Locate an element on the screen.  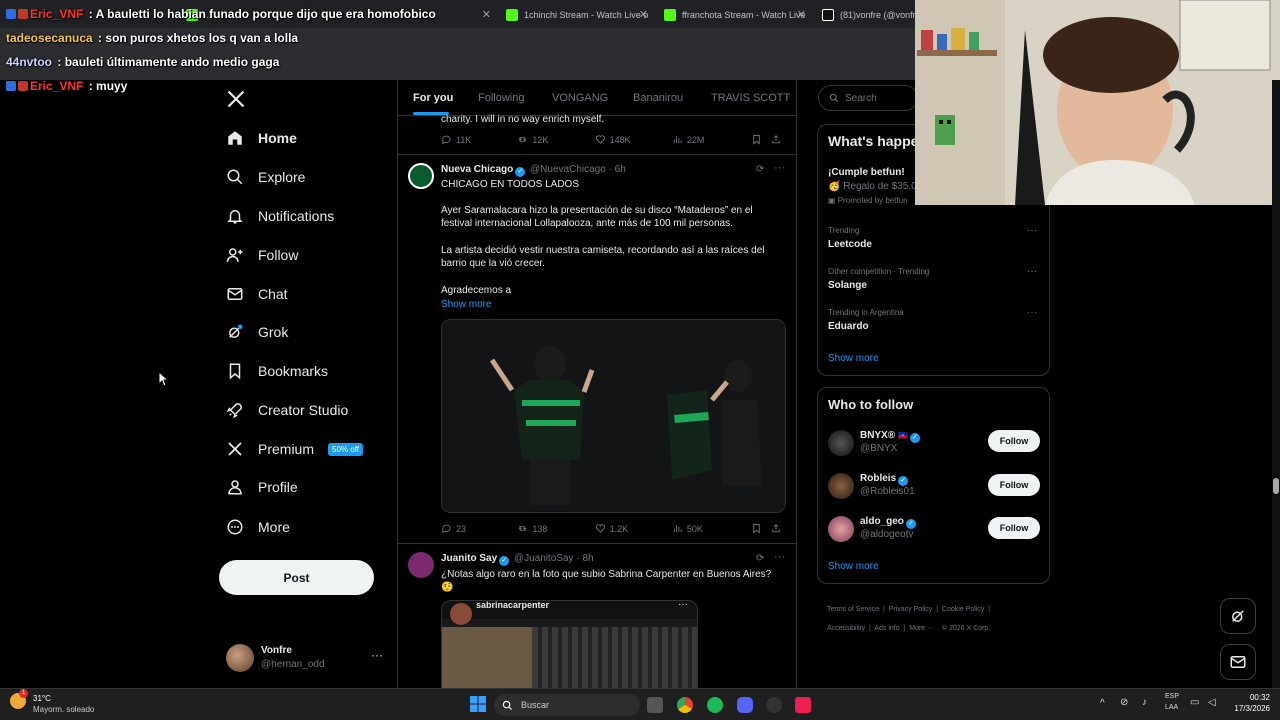
tiktok-icon is located at coordinates (803, 705).